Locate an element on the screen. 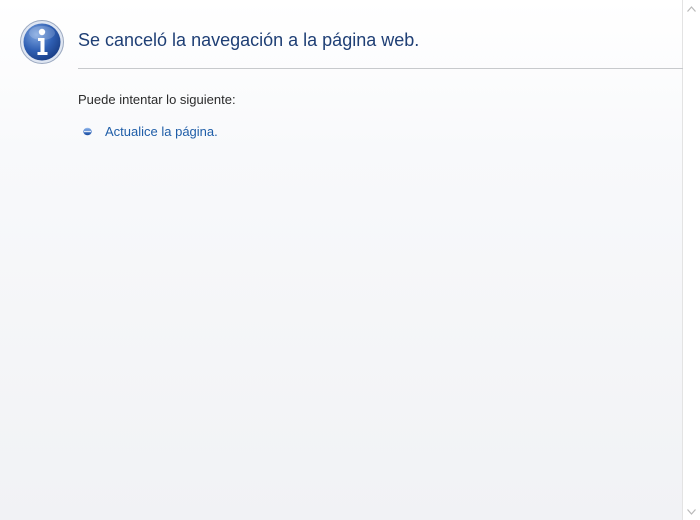 The height and width of the screenshot is (520, 700). scroll-up-button is located at coordinates (691, 8).